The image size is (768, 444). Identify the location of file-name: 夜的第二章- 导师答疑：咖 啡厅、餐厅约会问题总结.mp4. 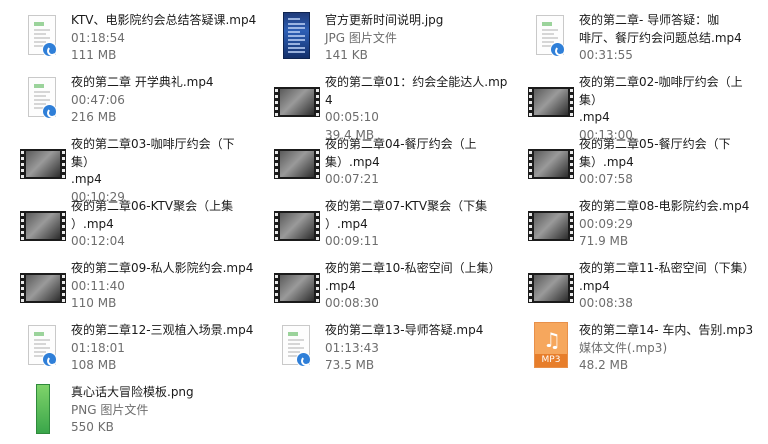
(660, 29).